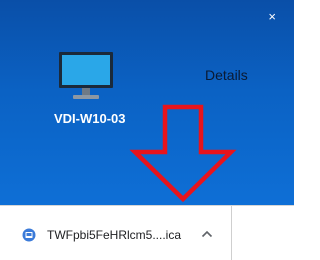  I want to click on download-file-name: TWFpbi5FeHRlcm5....ica, so click(114, 235).